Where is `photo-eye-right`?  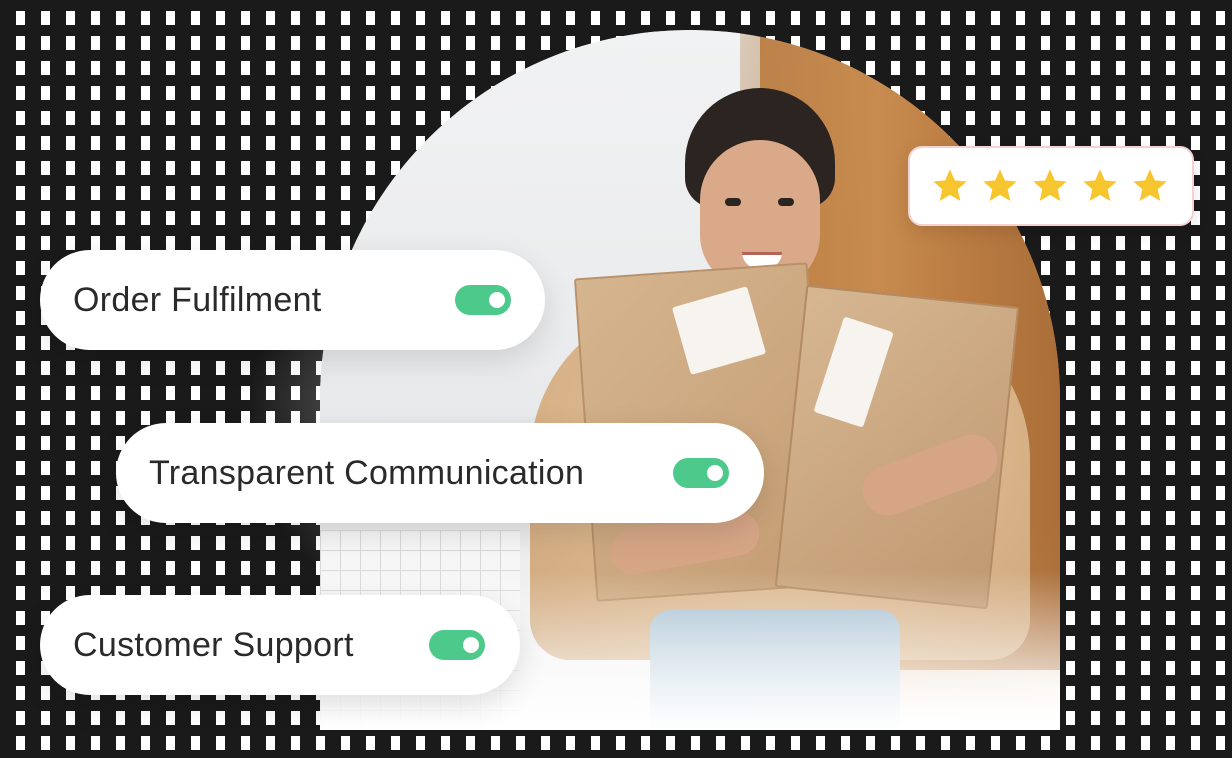 photo-eye-right is located at coordinates (786, 202).